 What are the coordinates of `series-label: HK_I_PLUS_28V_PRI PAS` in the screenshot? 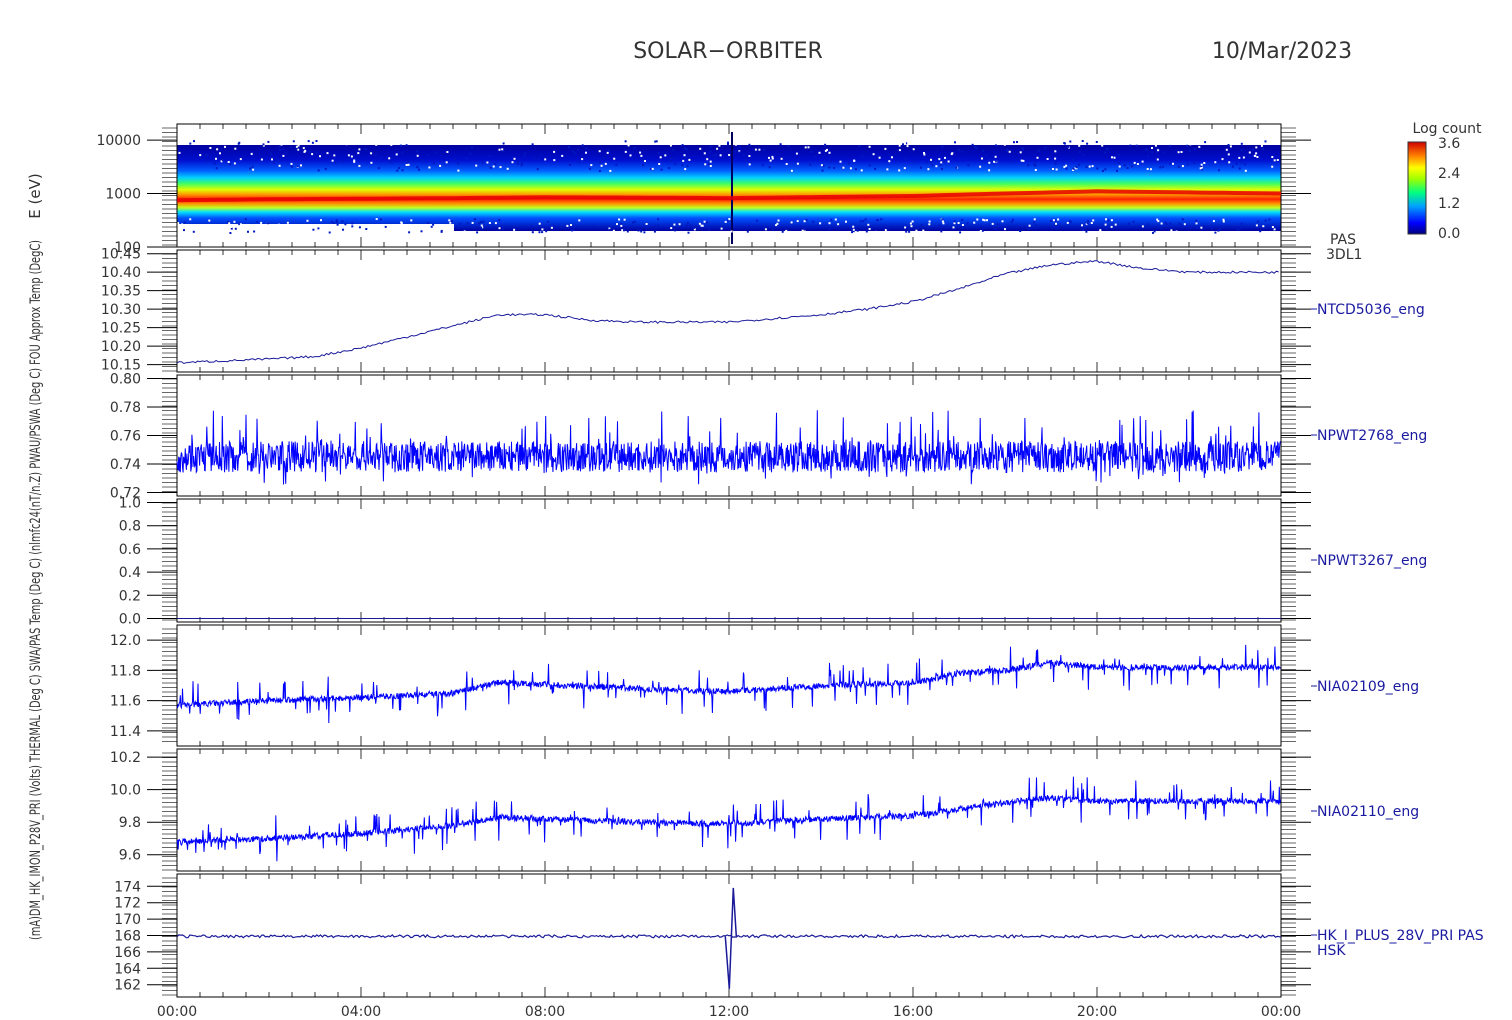 It's located at (1400, 936).